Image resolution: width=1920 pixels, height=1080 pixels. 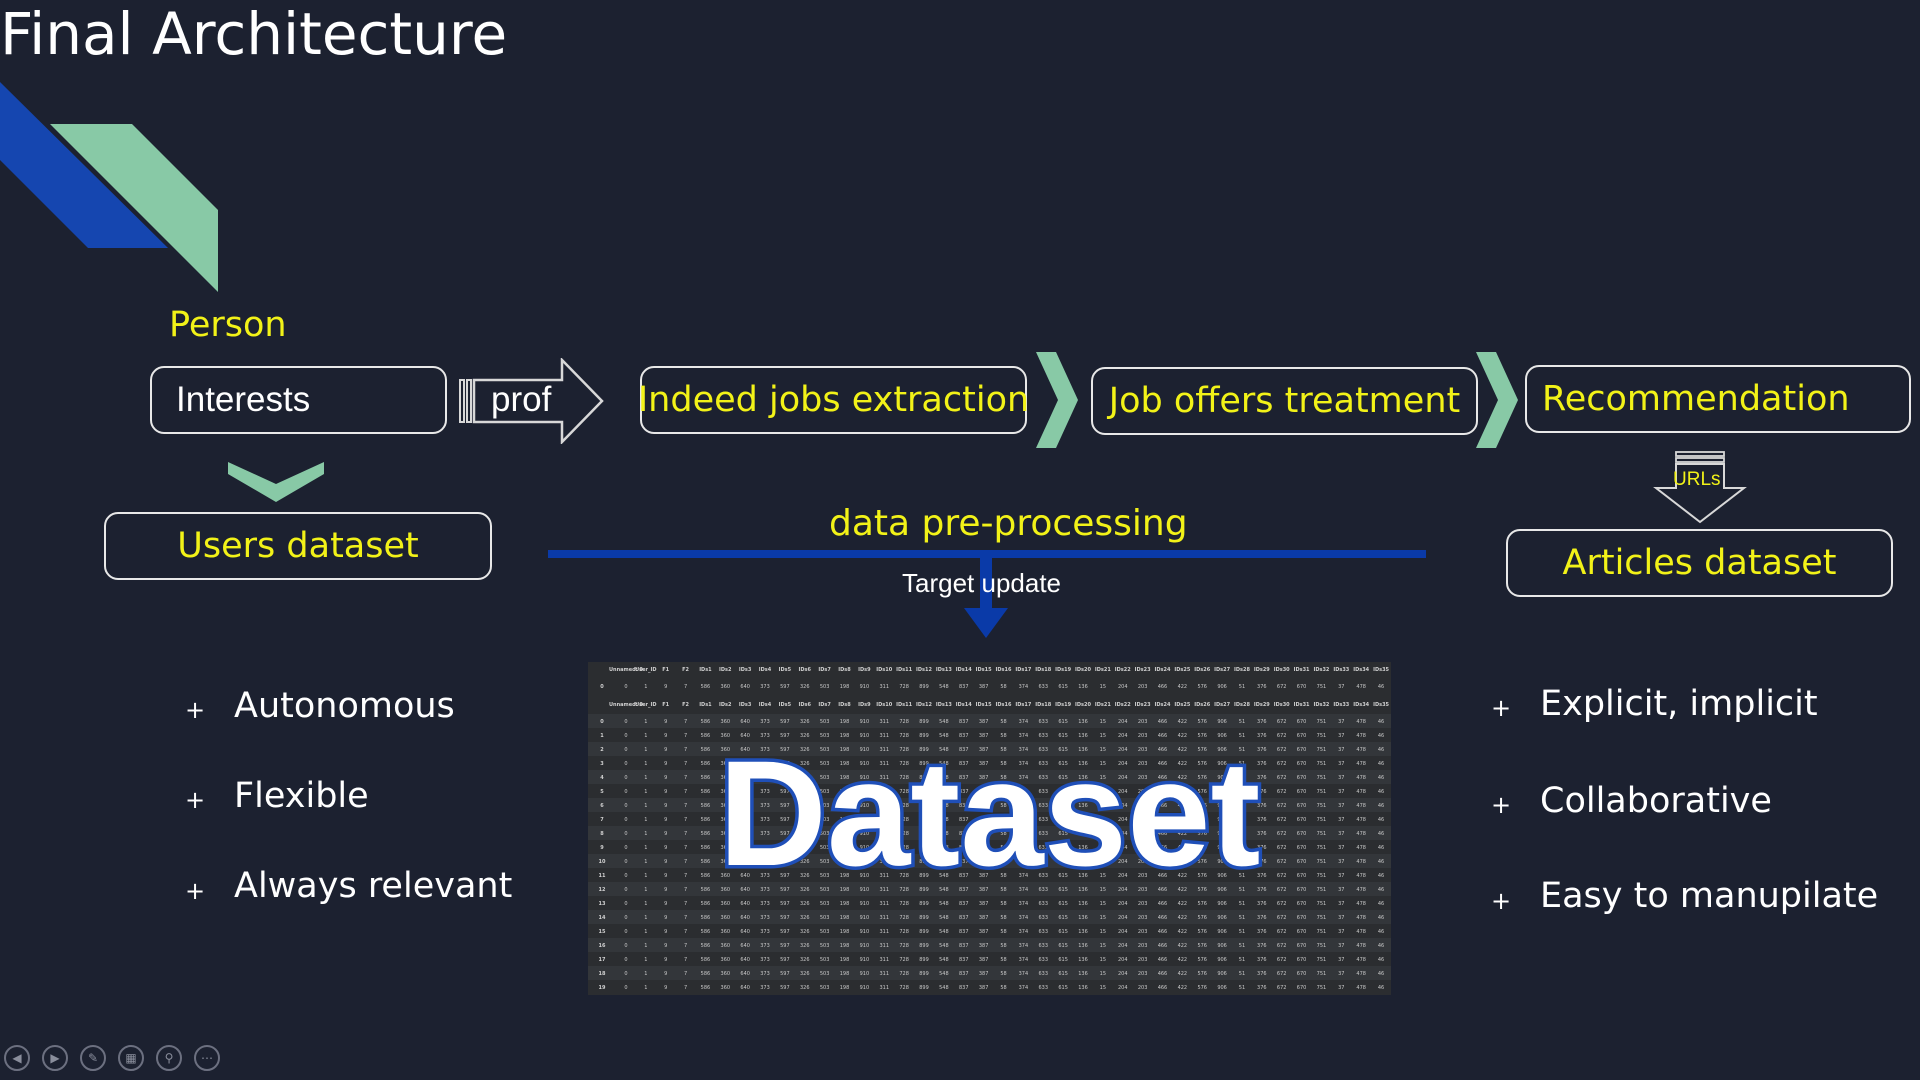 I want to click on table-cell: 422, so click(x=1183, y=722).